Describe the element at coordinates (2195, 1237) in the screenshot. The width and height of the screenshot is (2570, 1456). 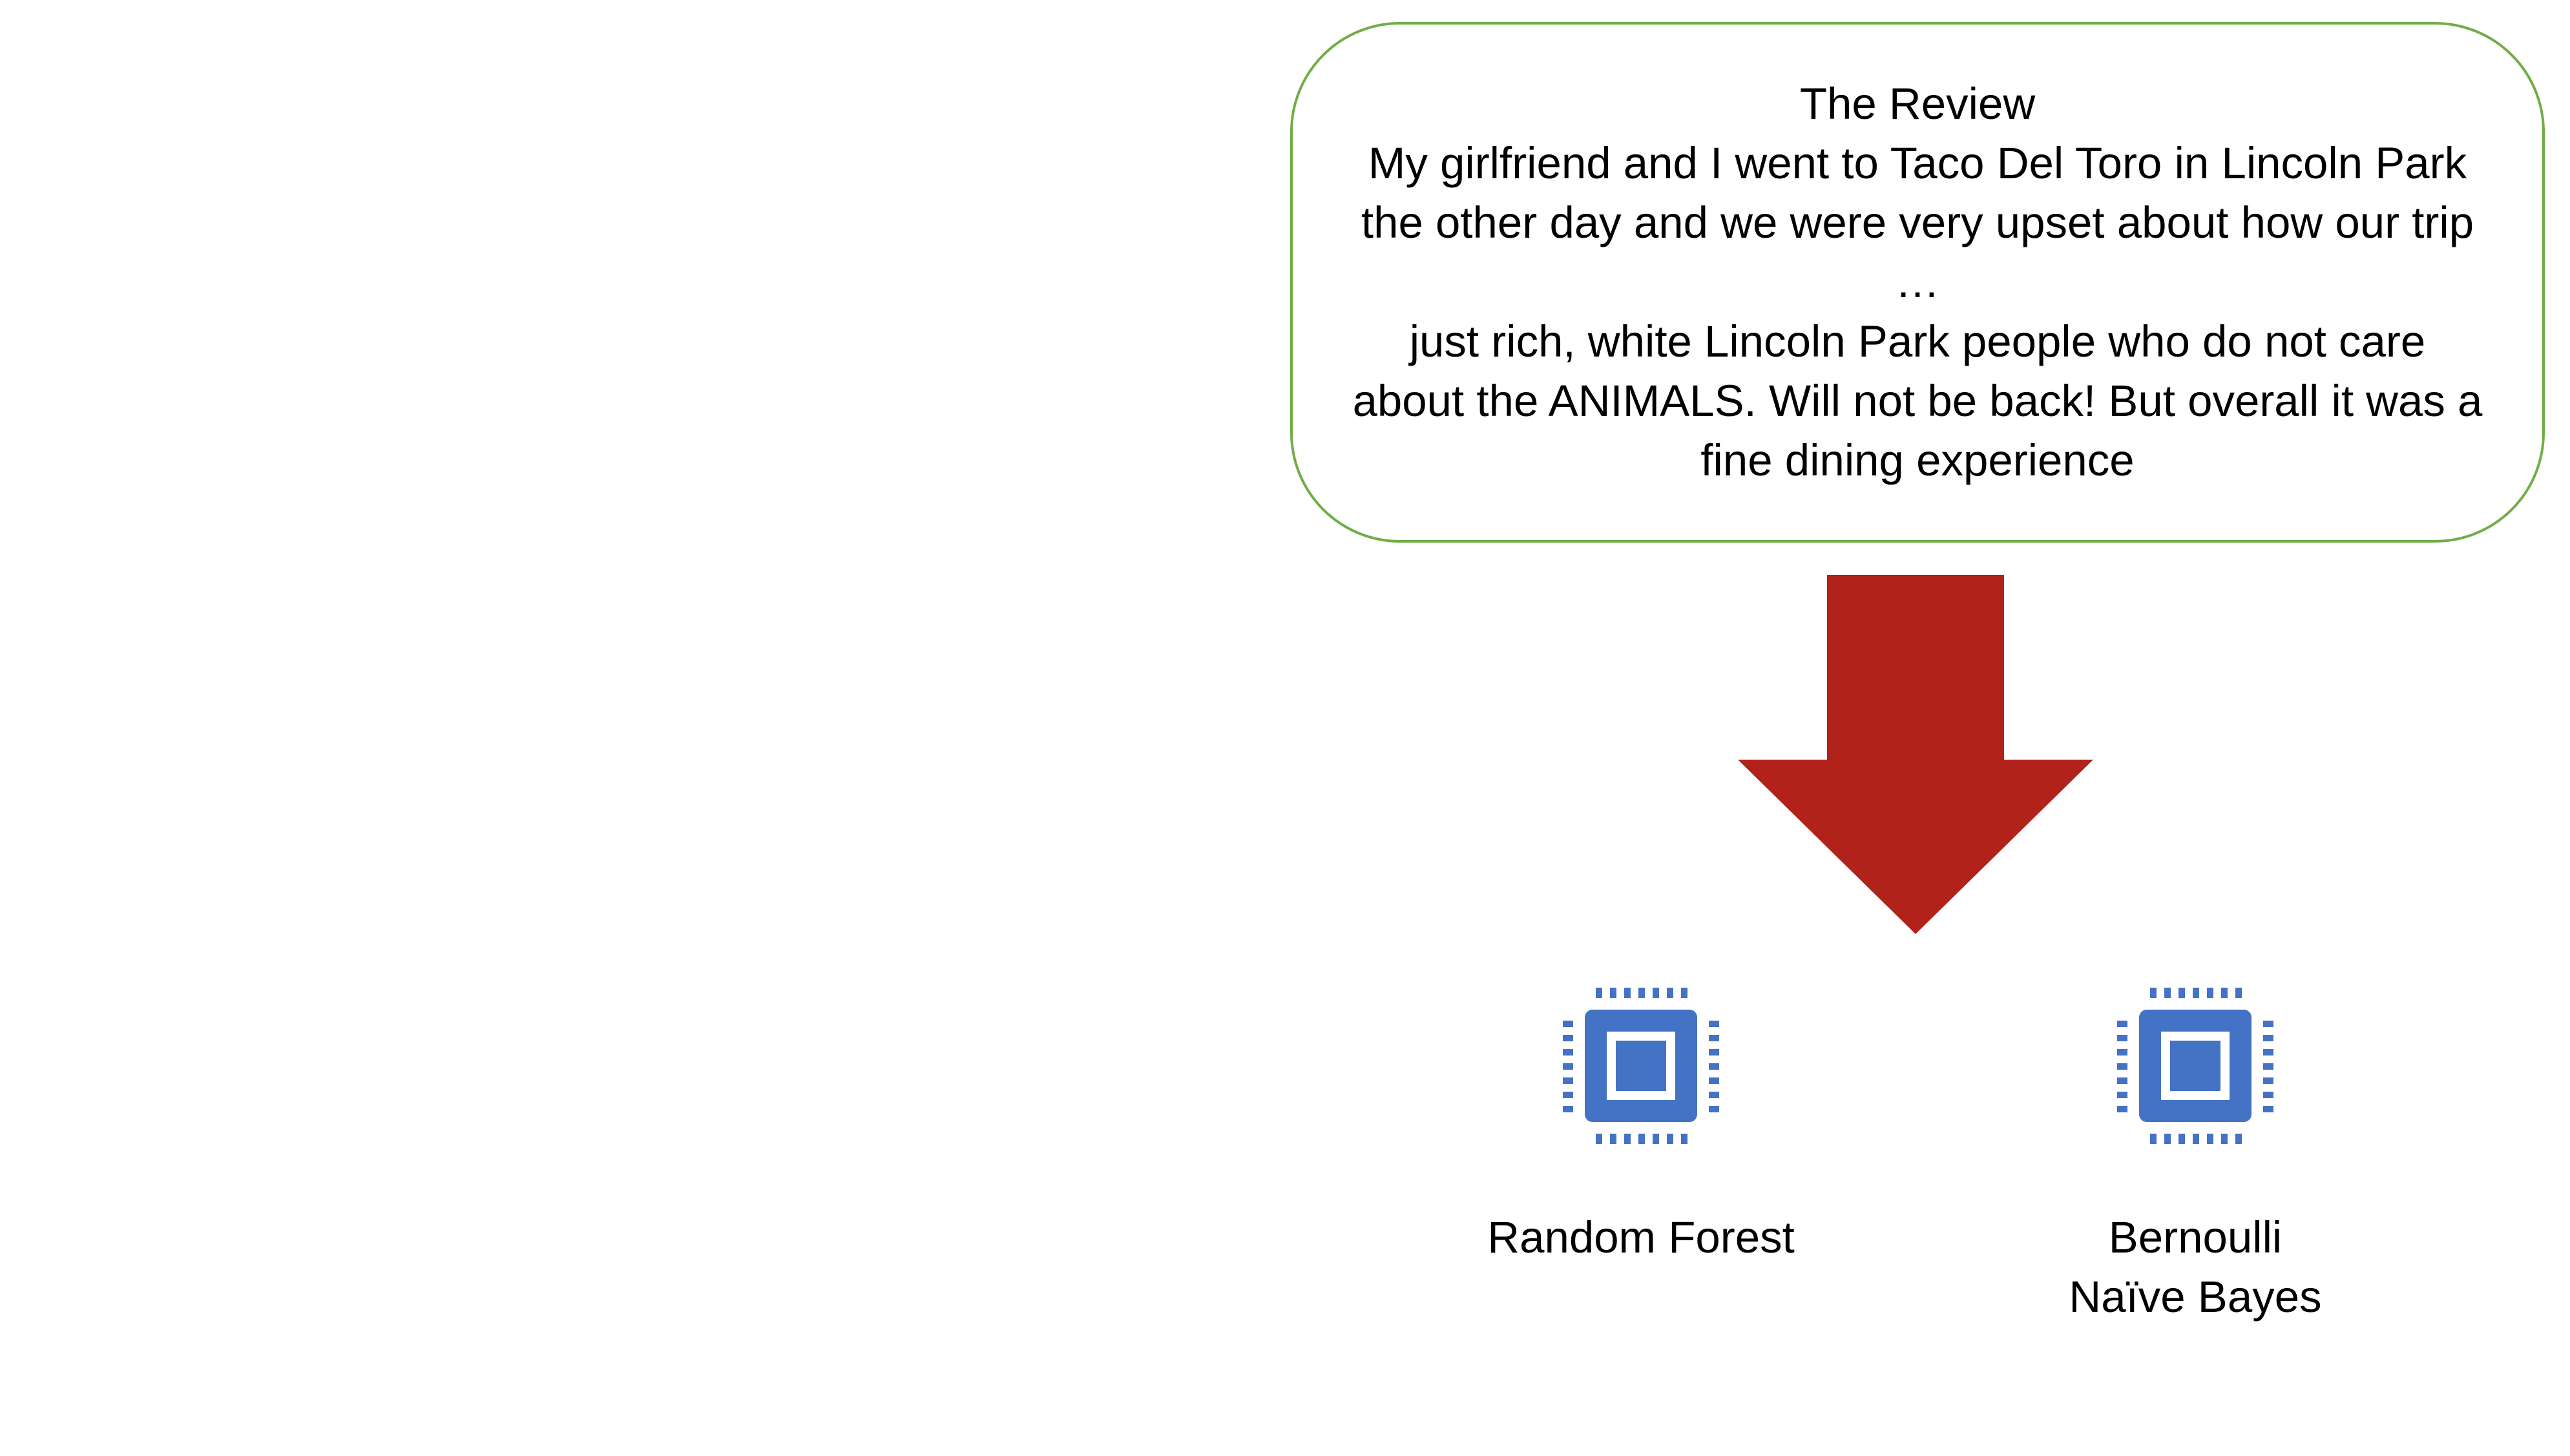
I see `model-label-line: Bernoulli` at that location.